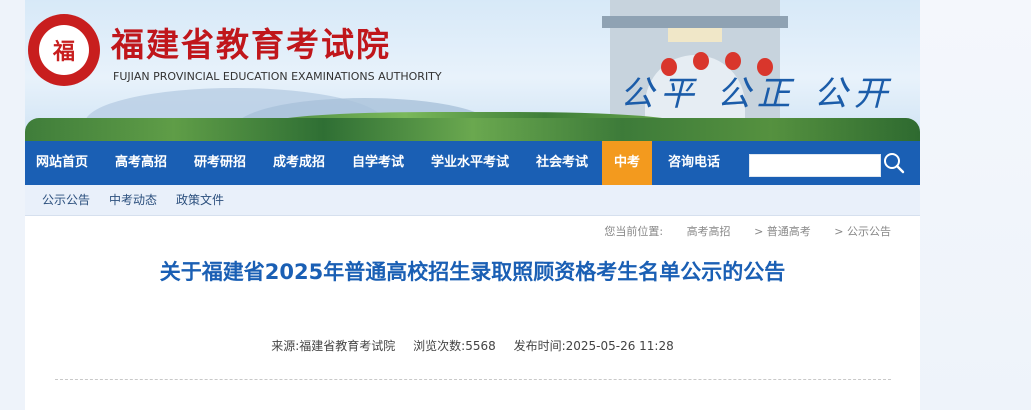 The width and height of the screenshot is (1031, 410). What do you see at coordinates (745, 231) in the screenshot?
I see `breadcrumb: 您当前位置: 高考高招 > 普通高考 > 公示公告` at bounding box center [745, 231].